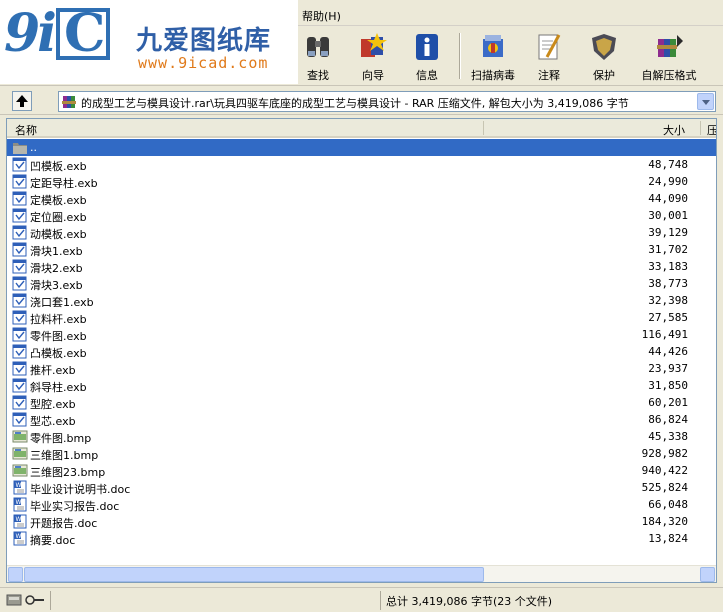 The image size is (723, 612). Describe the element at coordinates (668, 385) in the screenshot. I see `file-size: 31,850` at that location.